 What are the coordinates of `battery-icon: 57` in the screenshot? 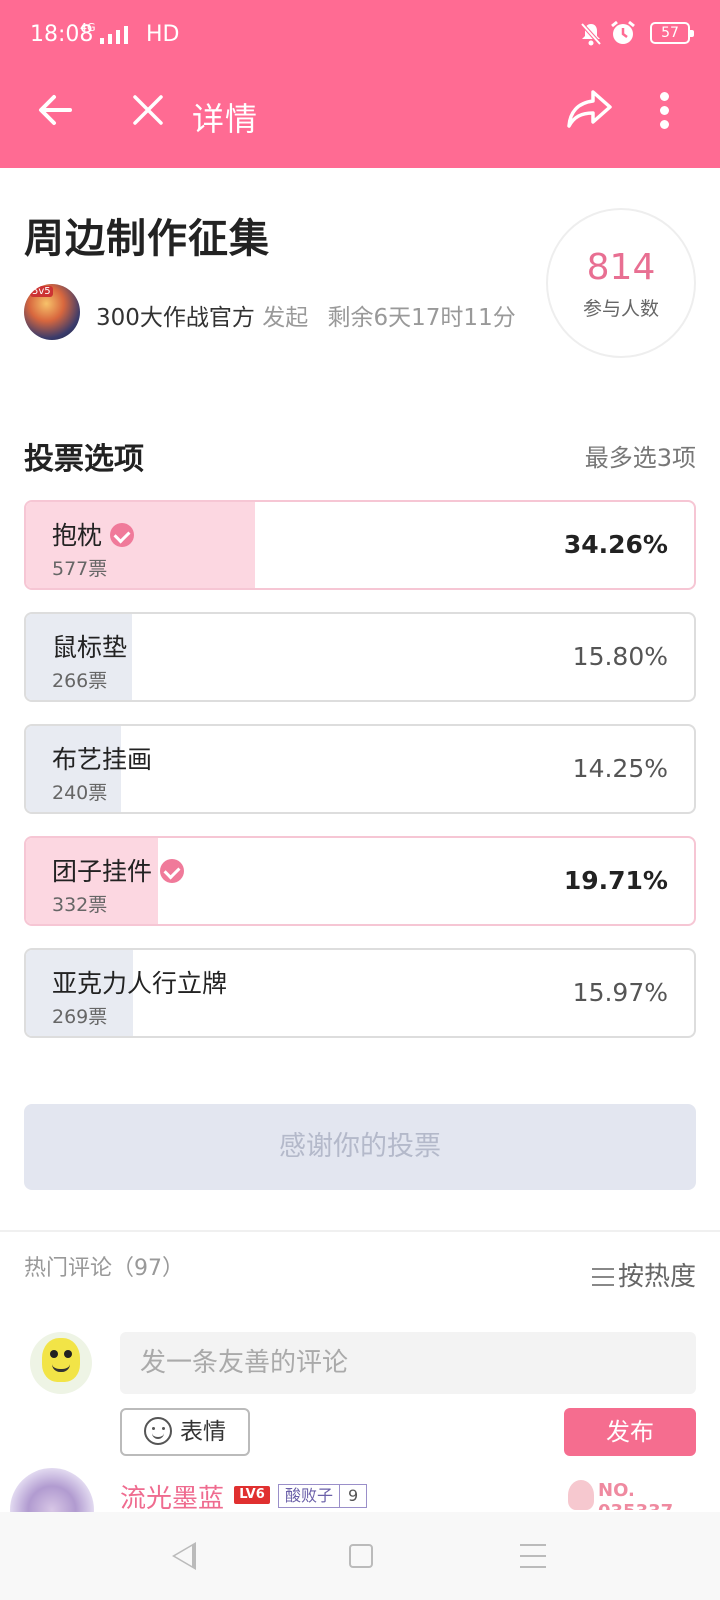 It's located at (672, 33).